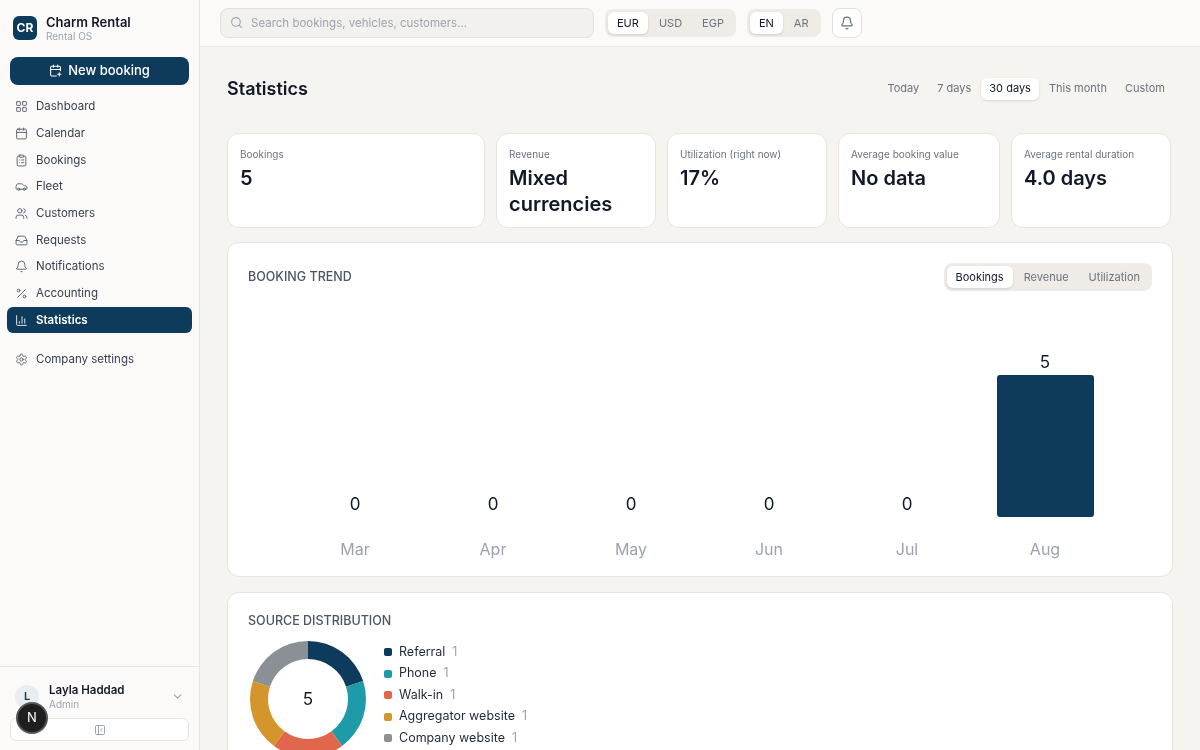  I want to click on donut-total: 5, so click(308, 698).